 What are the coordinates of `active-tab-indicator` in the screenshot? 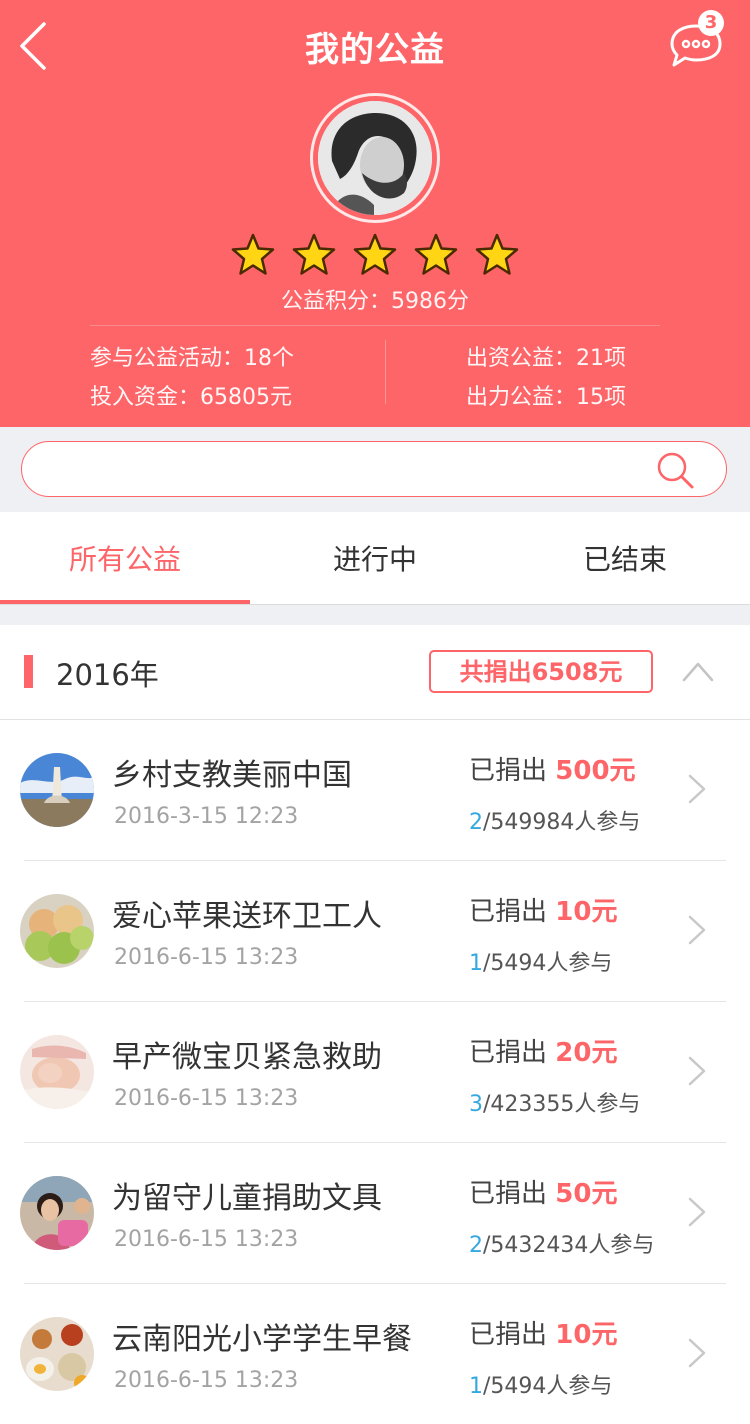 It's located at (125, 602).